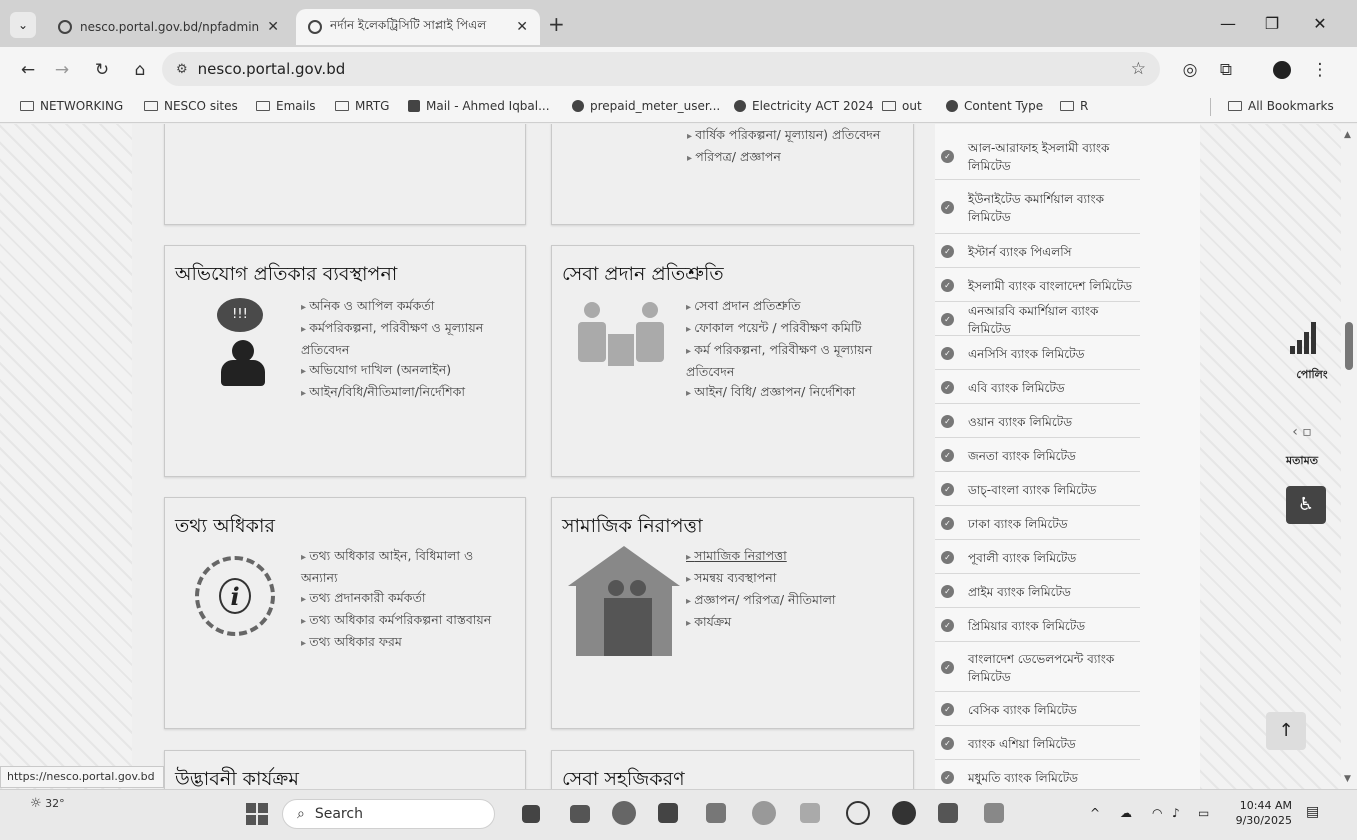 This screenshot has width=1357, height=840. What do you see at coordinates (797, 158) in the screenshot?
I see `link-circular: পরিপত্র/ প্রজ্ঞাপন` at bounding box center [797, 158].